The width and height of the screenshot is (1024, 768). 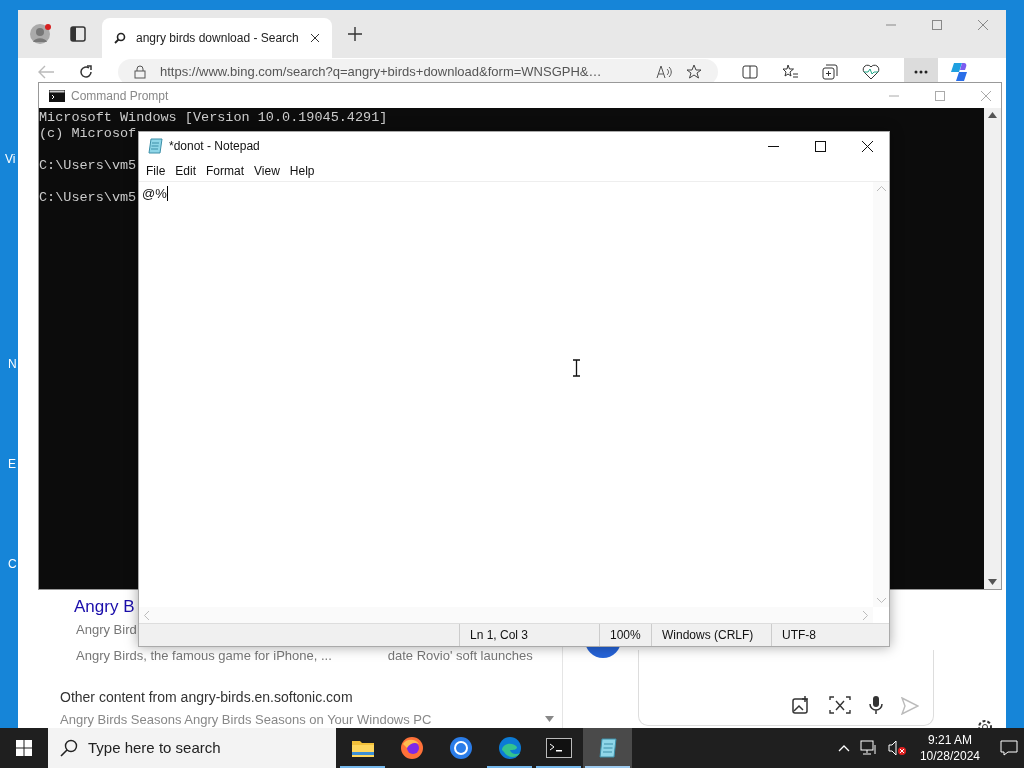 What do you see at coordinates (362, 748) in the screenshot?
I see `folder-icon` at bounding box center [362, 748].